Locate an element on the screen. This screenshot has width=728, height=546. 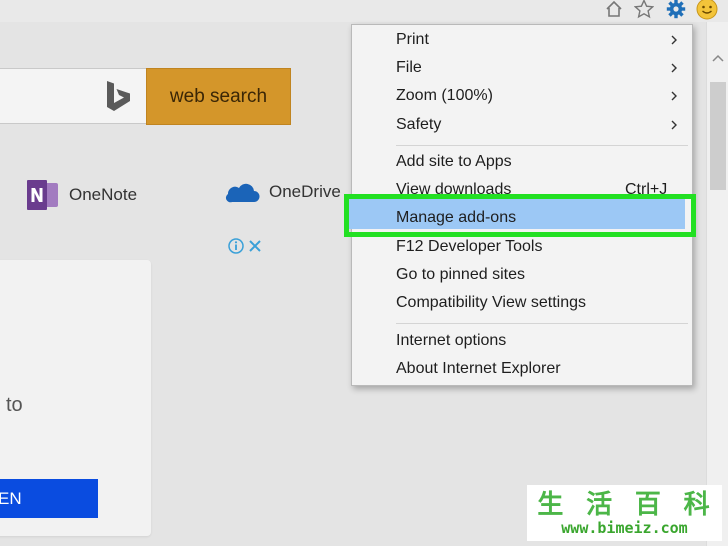
menu-item-print: Print is located at coordinates (412, 40).